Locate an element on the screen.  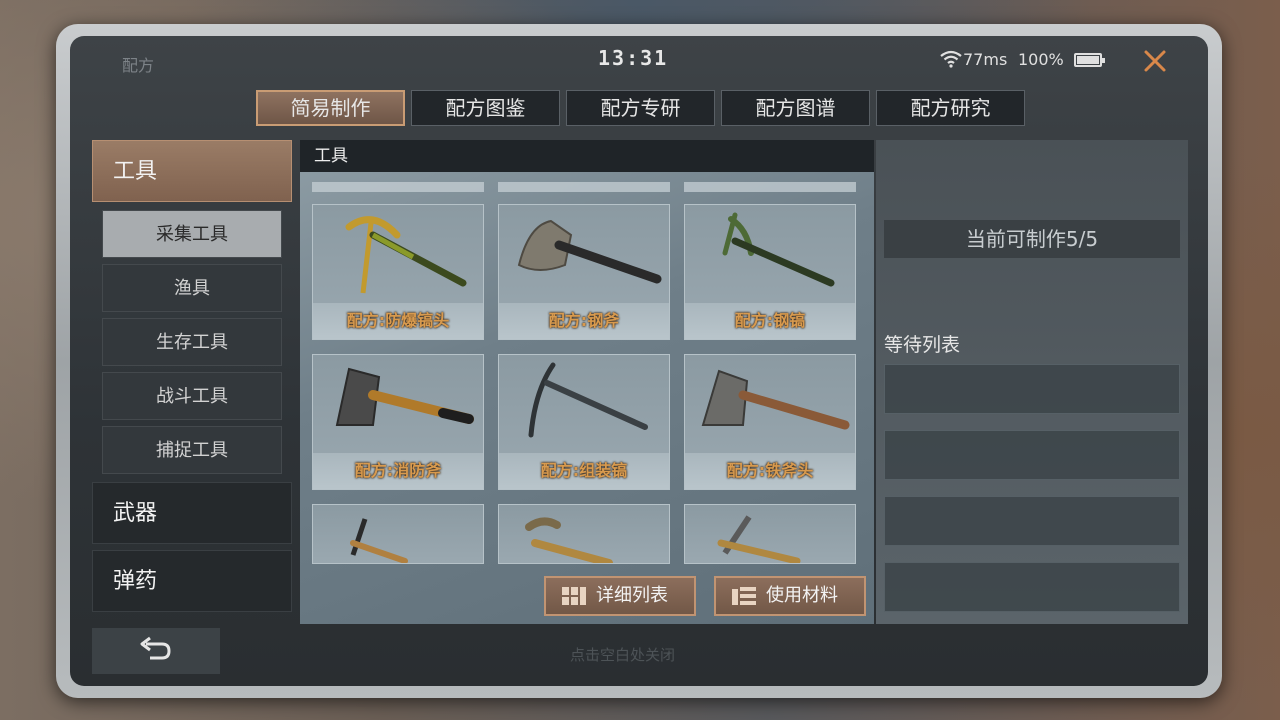
subcategory-survival-tools: 生存工具 is located at coordinates (192, 342).